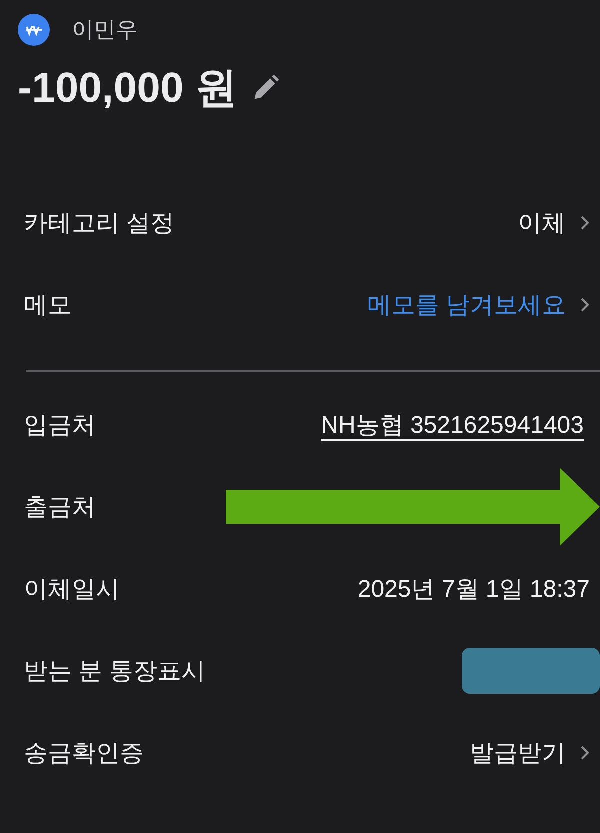 The height and width of the screenshot is (833, 600). I want to click on memo-link: 메모를 남겨보세요, so click(466, 305).